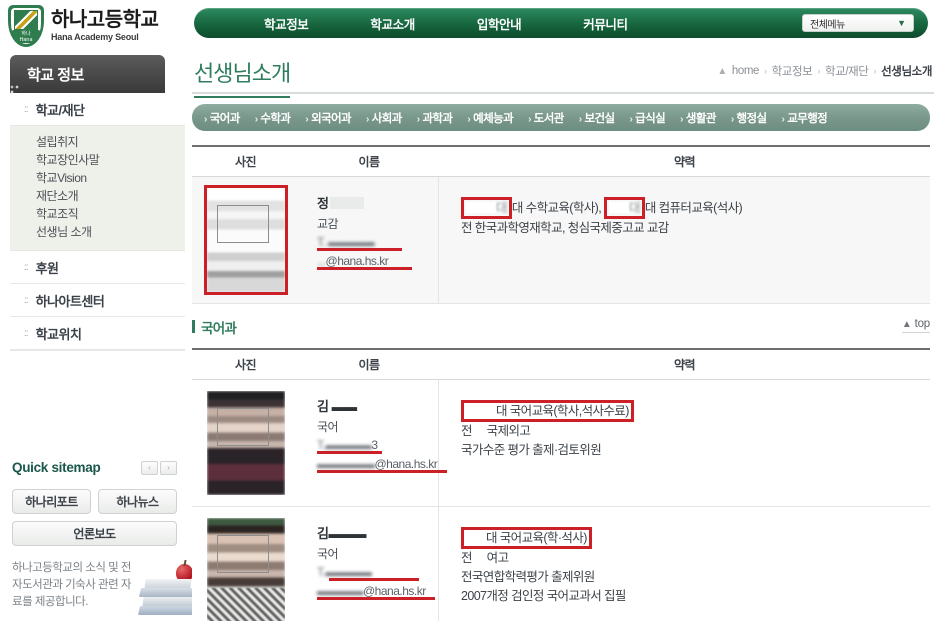 The height and width of the screenshot is (621, 942). What do you see at coordinates (382, 465) in the screenshot?
I see `teacher-email: ▬▬▬▬▬@hana.hs.kr` at bounding box center [382, 465].